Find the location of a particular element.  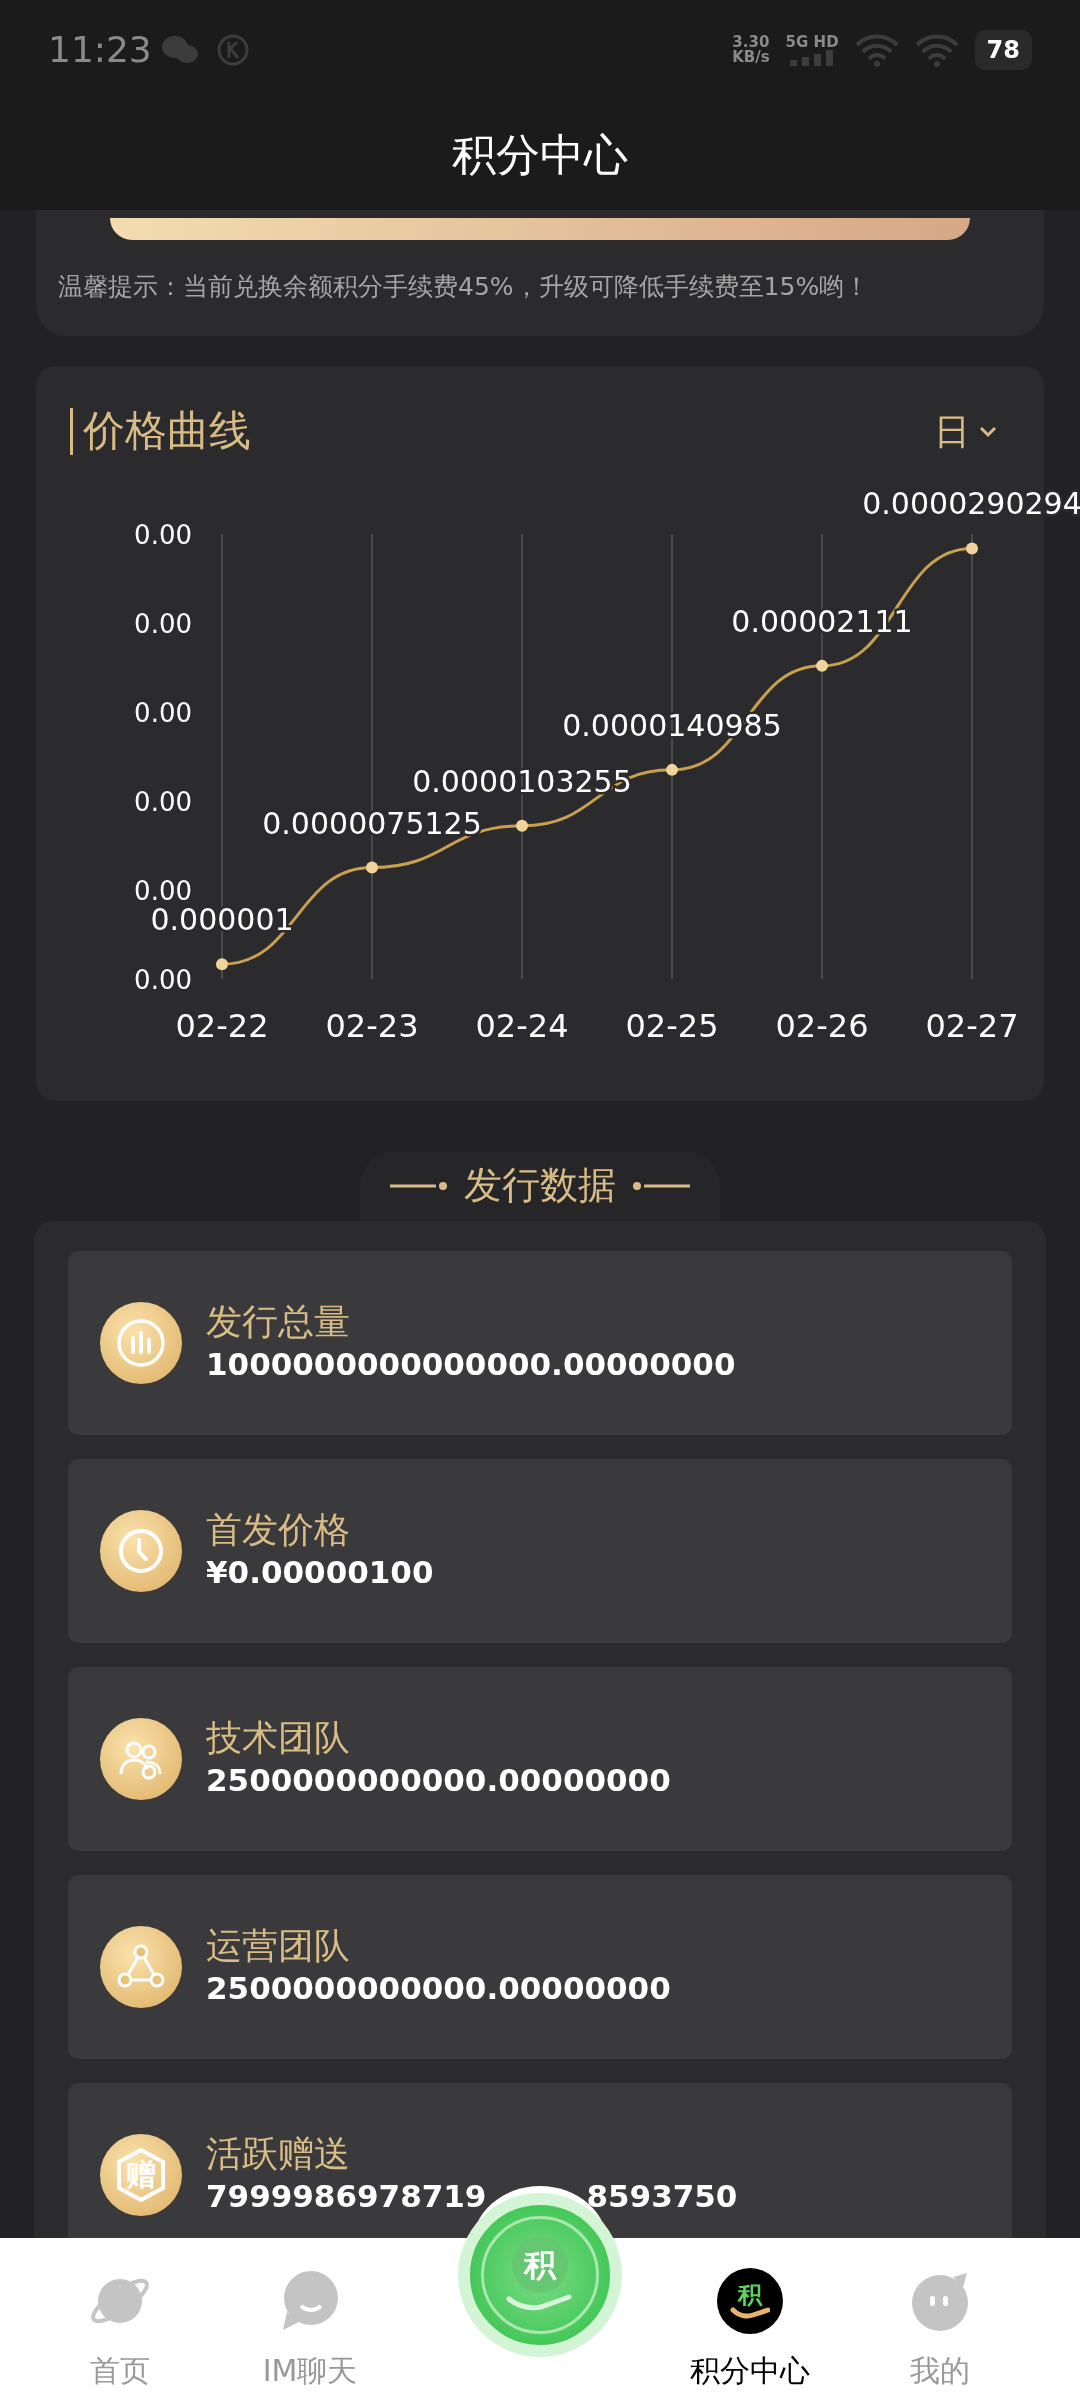

caret-icon is located at coordinates (988, 431).